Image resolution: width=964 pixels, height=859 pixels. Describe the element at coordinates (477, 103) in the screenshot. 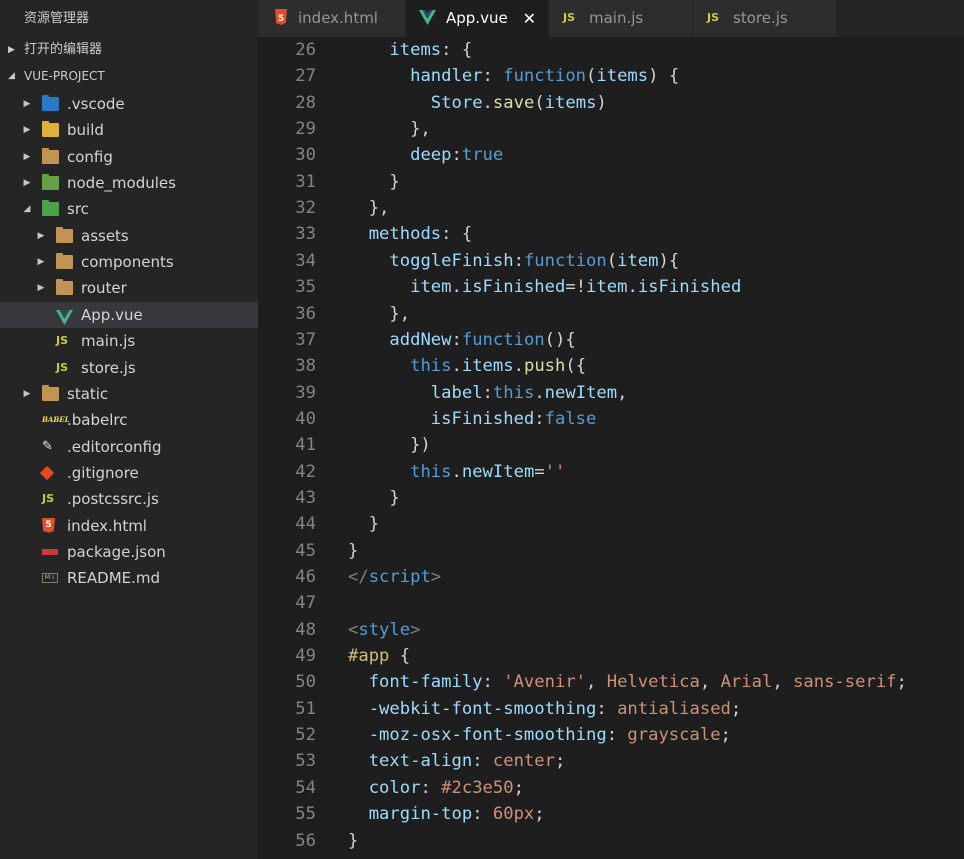

I see `code-text: Store.save(items)` at that location.